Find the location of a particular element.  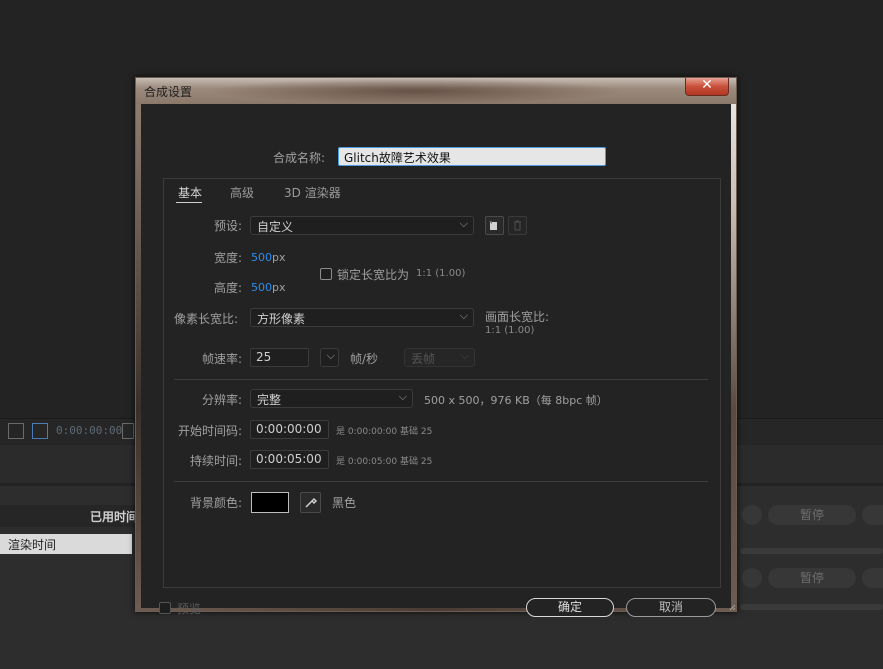

comp-name-input: Glitch故障艺术效果 is located at coordinates (472, 156).